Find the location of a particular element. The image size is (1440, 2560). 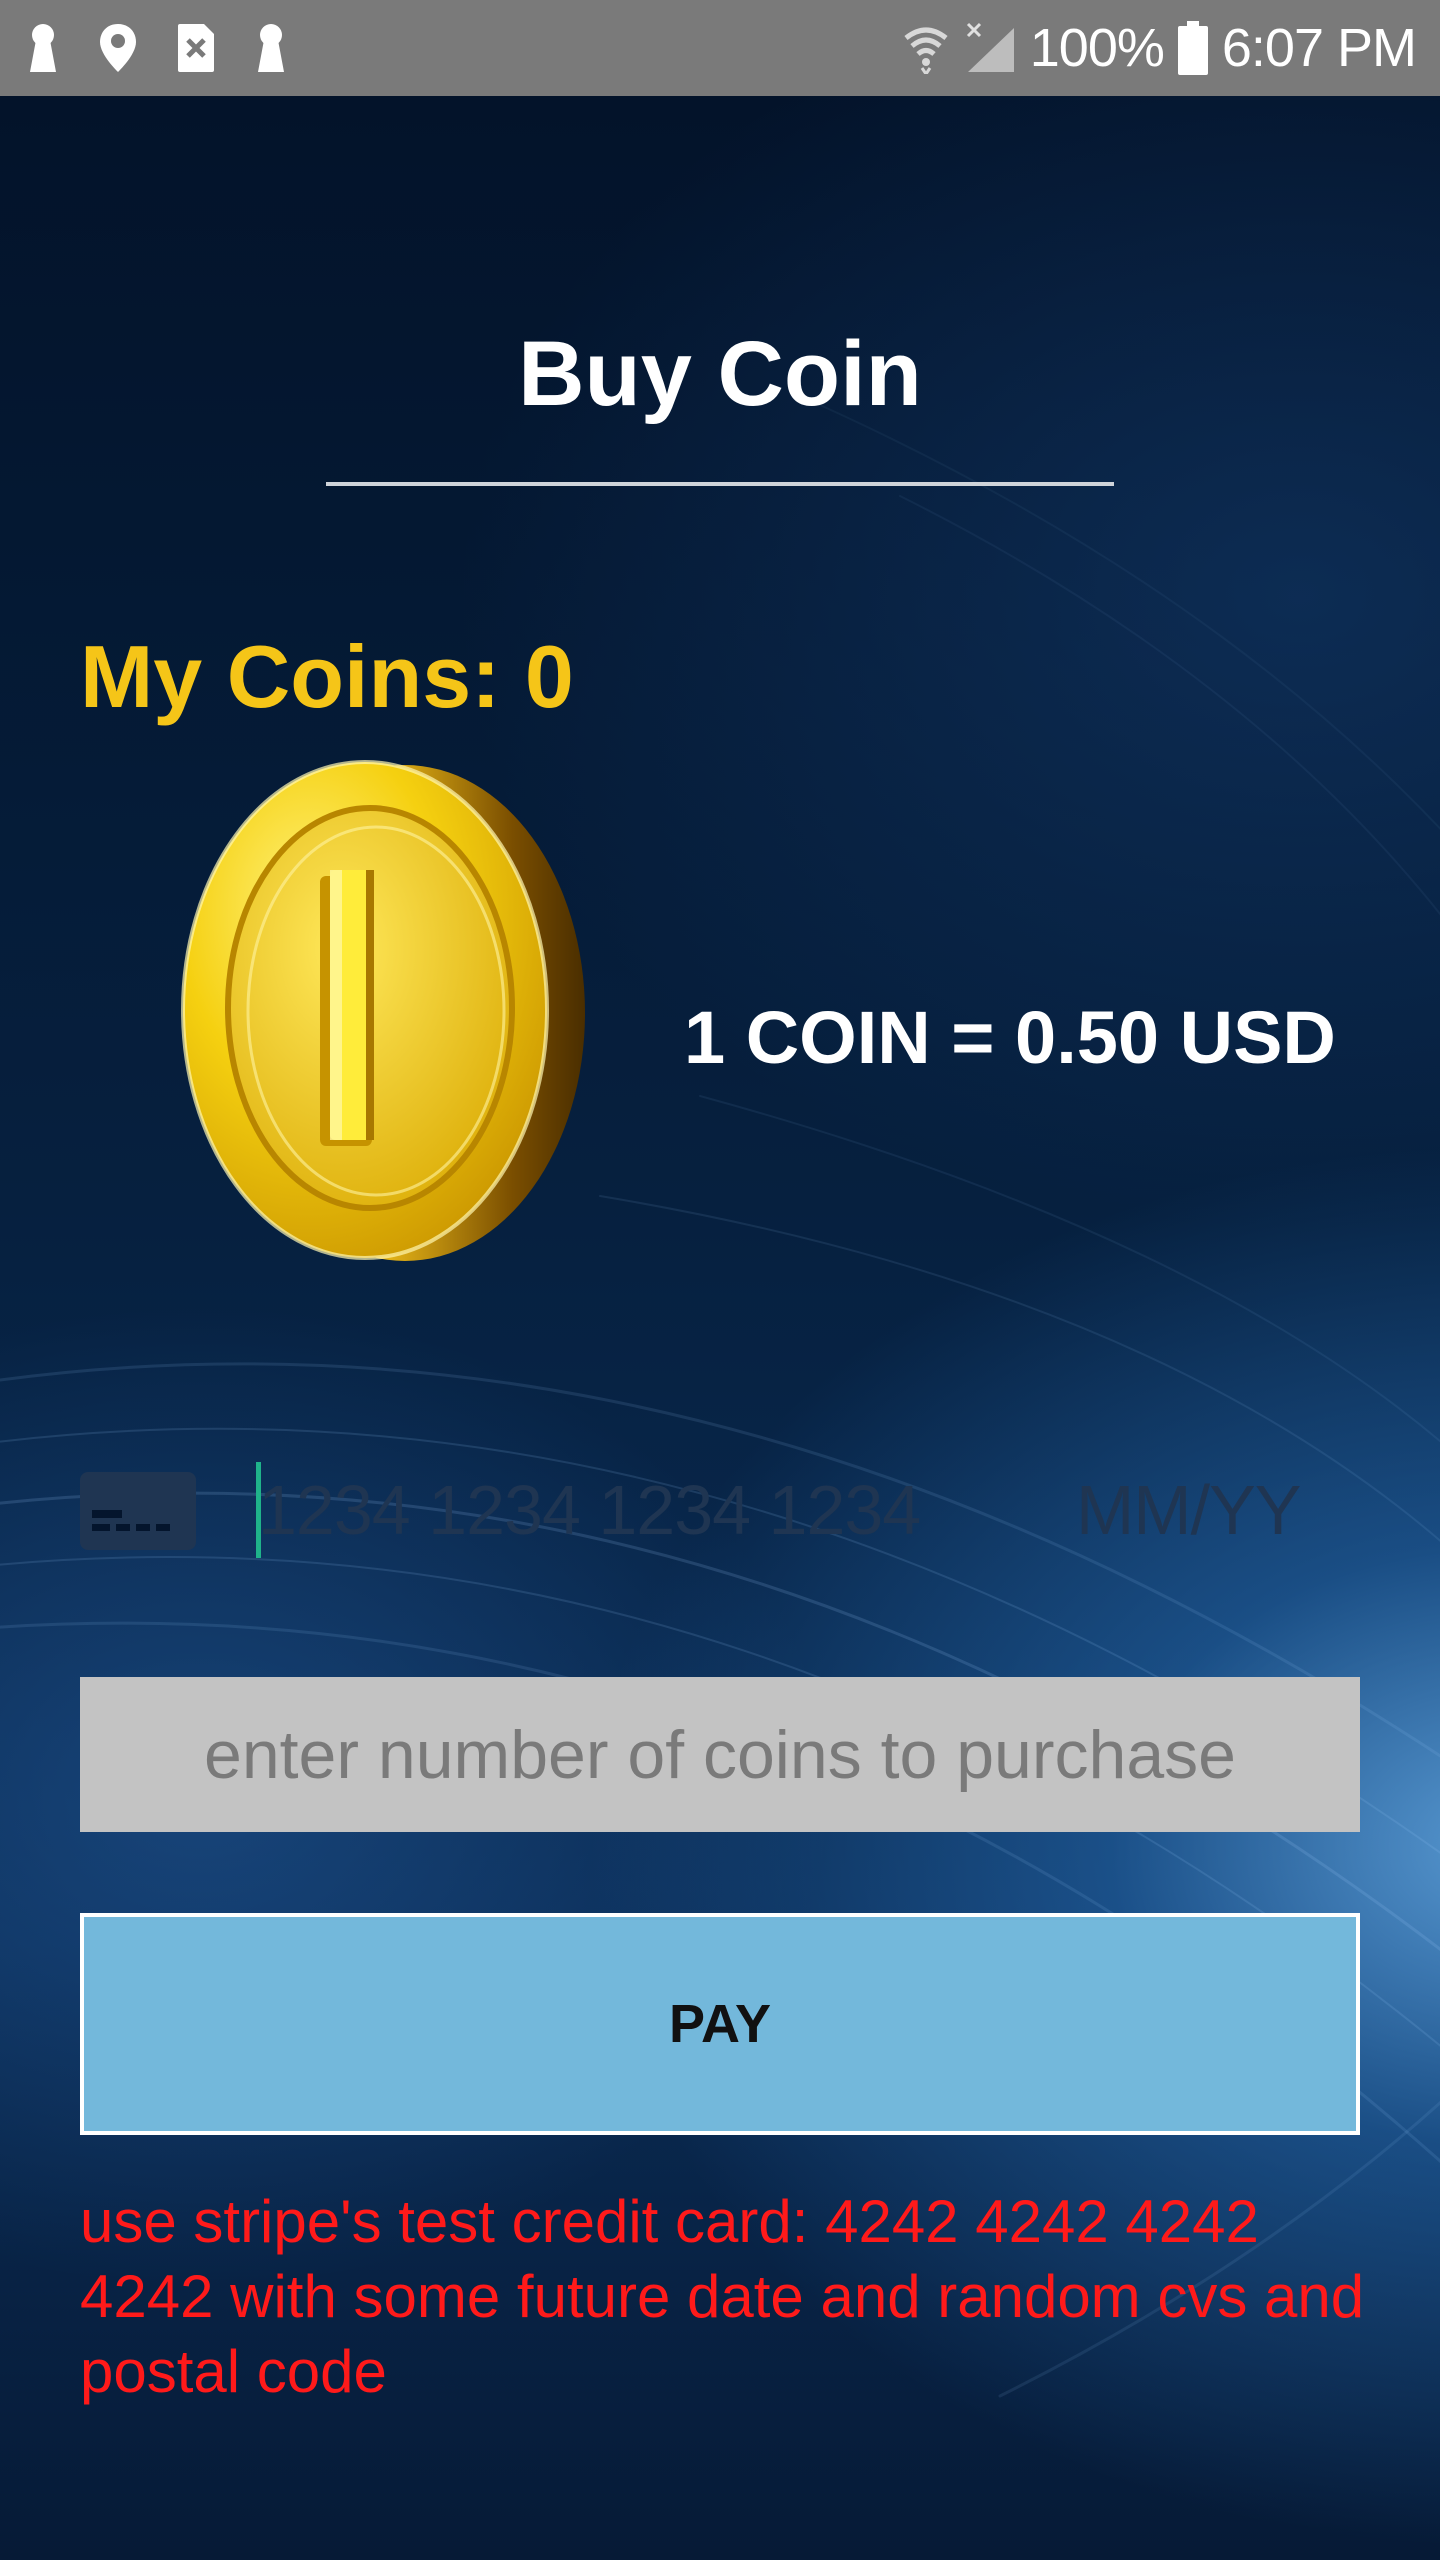

status-bar: 100% 6:07 PM is located at coordinates (720, 48).